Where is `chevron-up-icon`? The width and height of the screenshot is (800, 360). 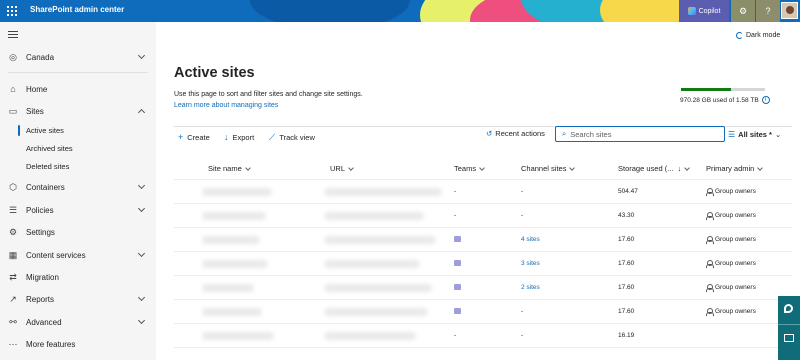
chevron-up-icon is located at coordinates (141, 112).